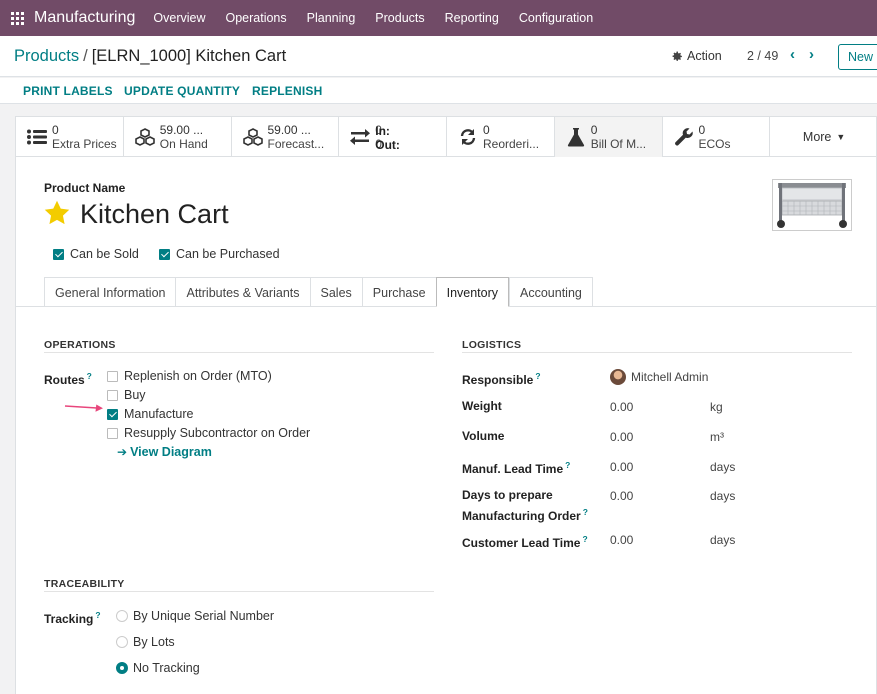 The image size is (877, 694). Describe the element at coordinates (84, 18) in the screenshot. I see `app-name: Manufacturing` at that location.